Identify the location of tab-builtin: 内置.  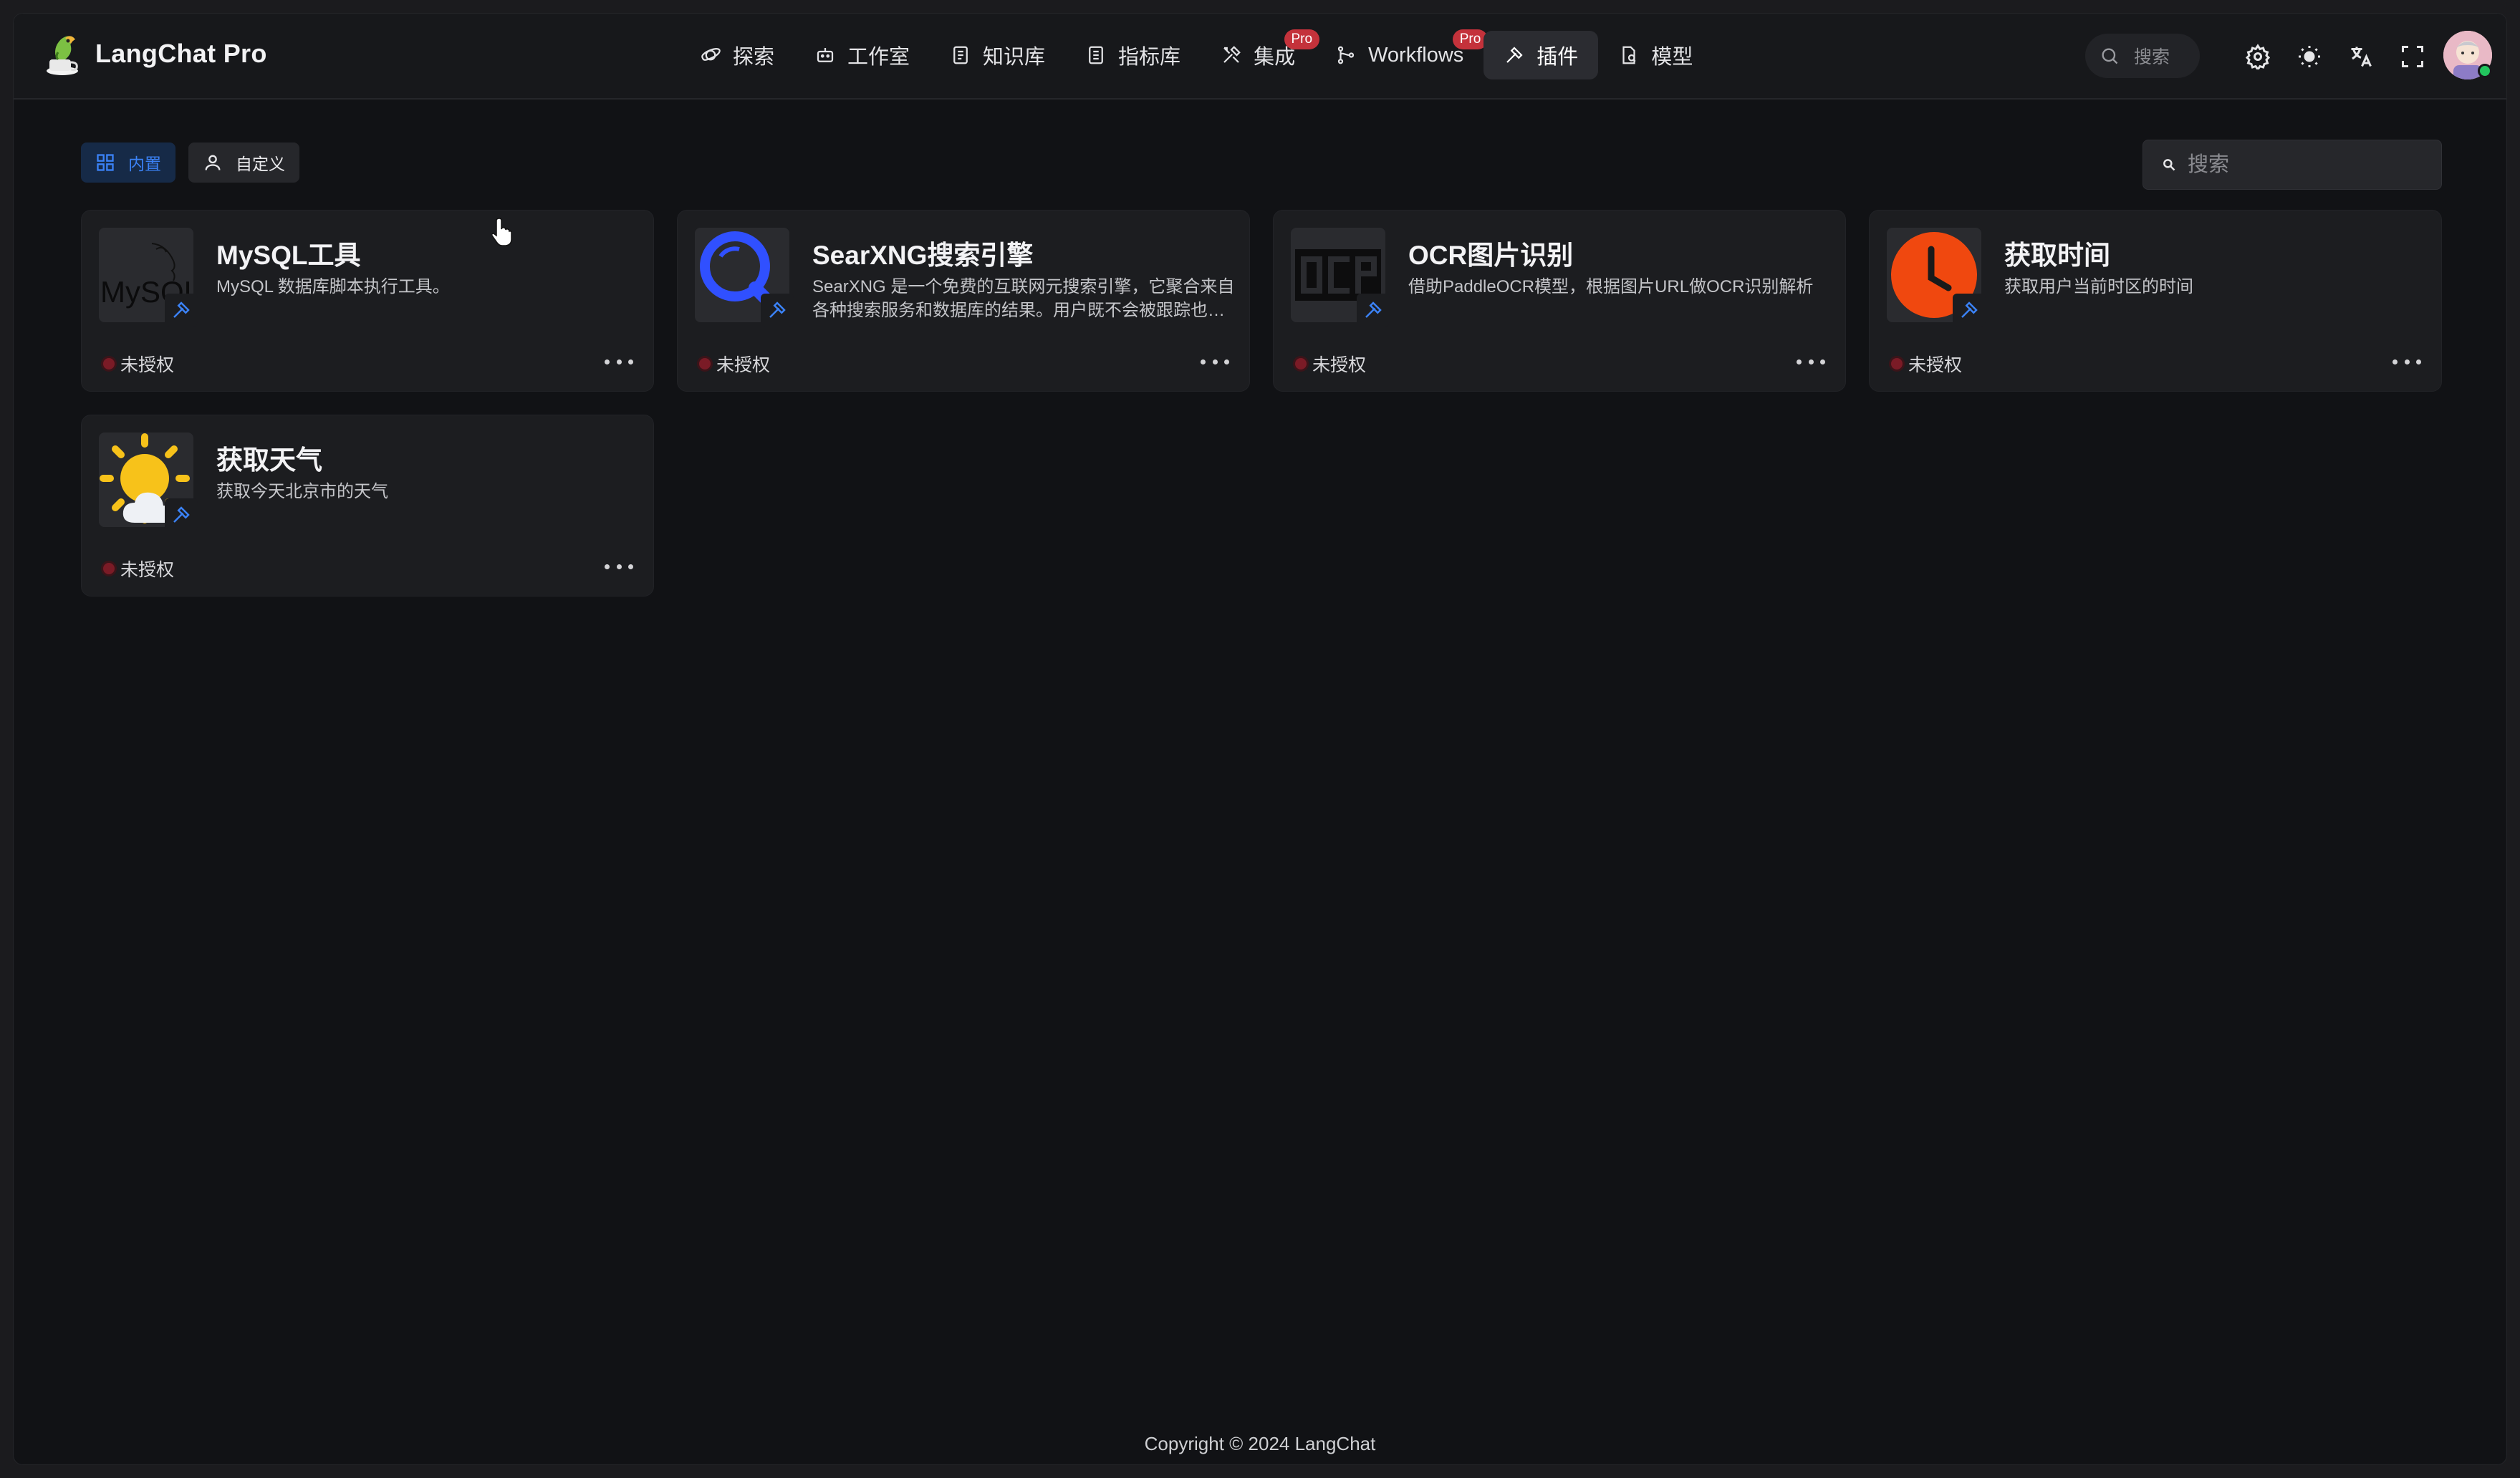
(128, 163).